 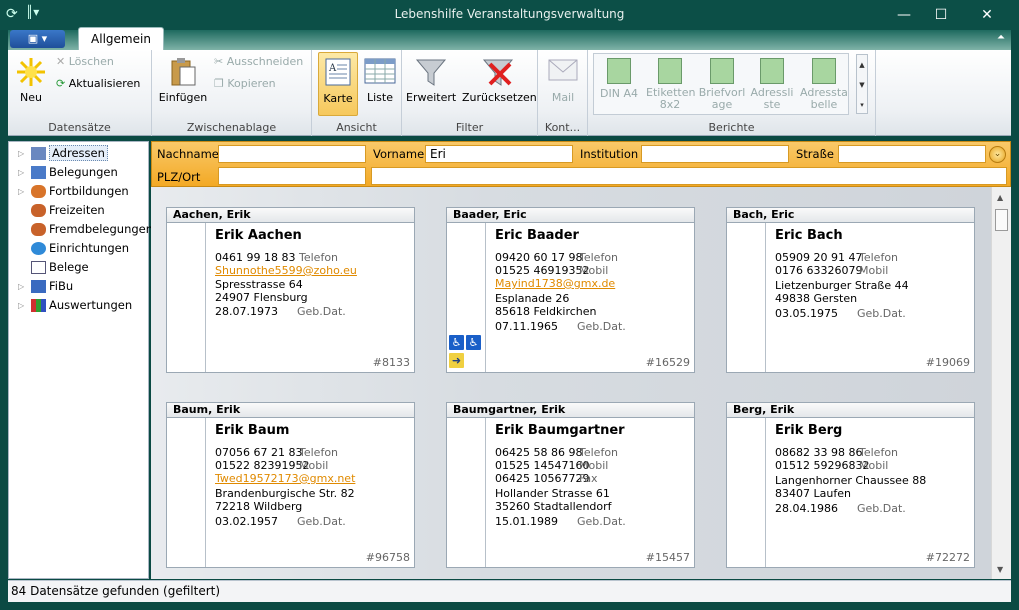 I want to click on card-id: #96758, so click(x=387, y=557).